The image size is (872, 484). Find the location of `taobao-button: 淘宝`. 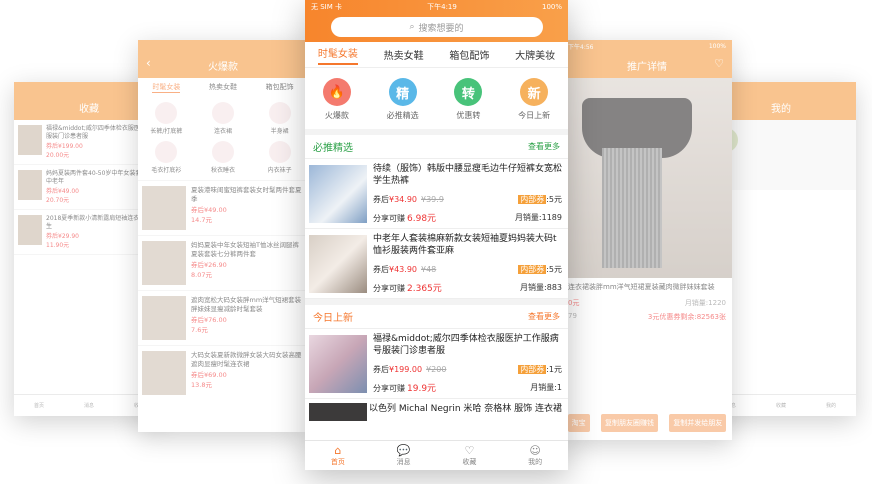

taobao-button: 淘宝 is located at coordinates (578, 423).